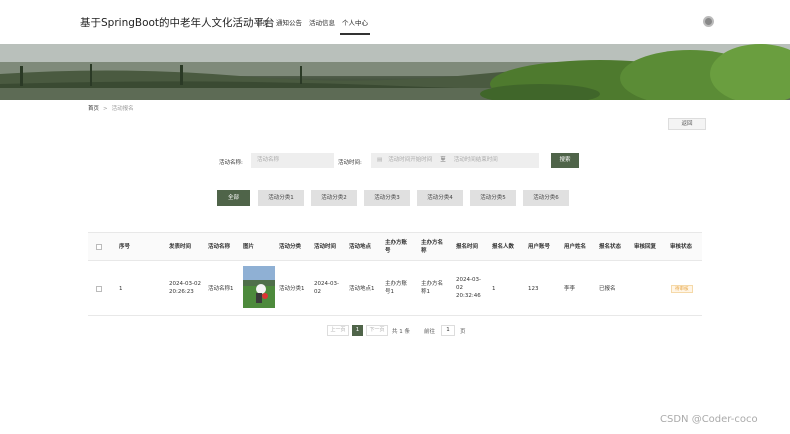  What do you see at coordinates (610, 247) in the screenshot?
I see `header-signup-status: 报名状态` at bounding box center [610, 247].